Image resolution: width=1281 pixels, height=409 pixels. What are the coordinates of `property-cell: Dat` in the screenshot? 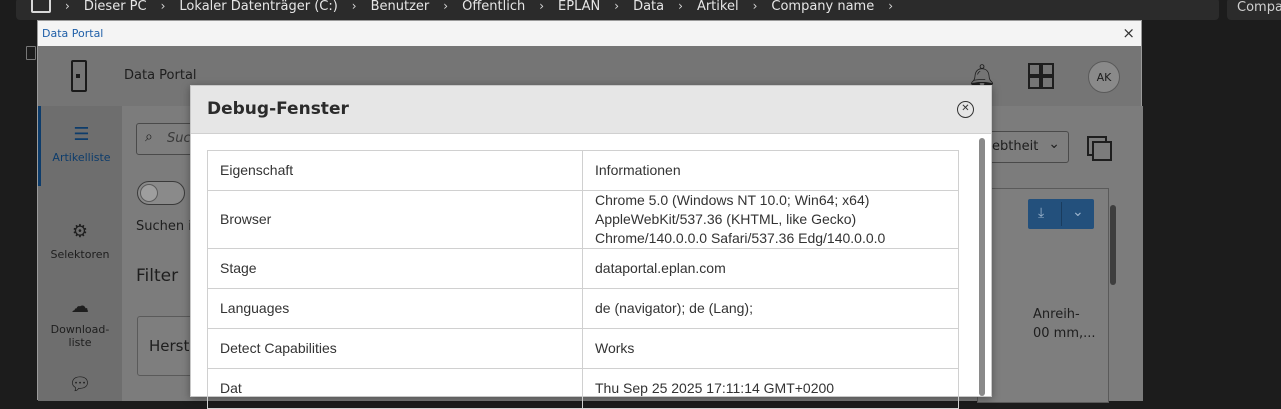 It's located at (395, 388).